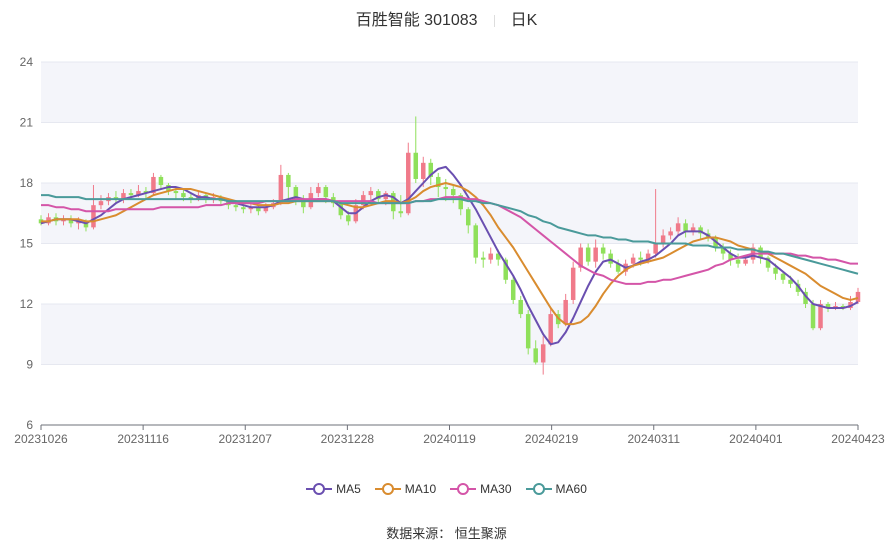  What do you see at coordinates (552, 439) in the screenshot?
I see `x-tick-label: 20240219` at bounding box center [552, 439].